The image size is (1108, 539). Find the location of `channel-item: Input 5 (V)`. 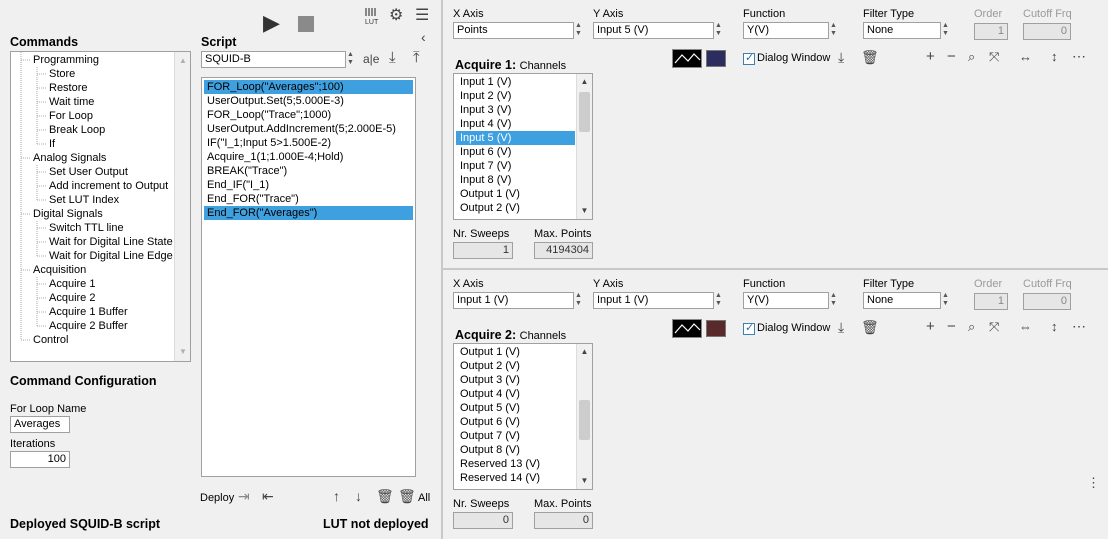

channel-item: Input 5 (V) is located at coordinates (515, 138).